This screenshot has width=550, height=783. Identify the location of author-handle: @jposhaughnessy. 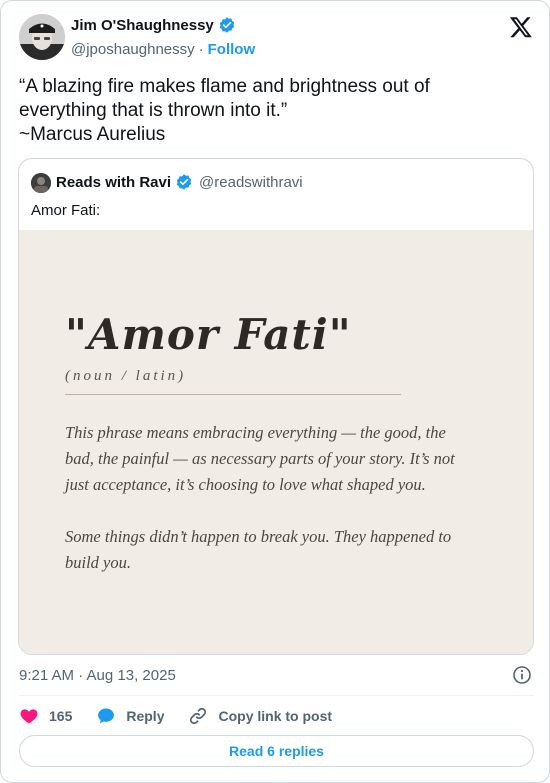
(133, 49).